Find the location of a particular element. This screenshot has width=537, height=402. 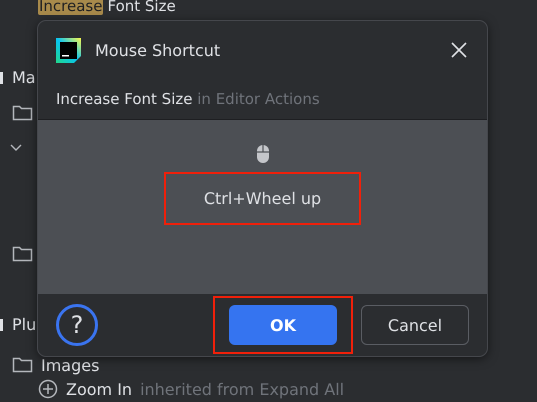

plus-circle-icon is located at coordinates (48, 389).